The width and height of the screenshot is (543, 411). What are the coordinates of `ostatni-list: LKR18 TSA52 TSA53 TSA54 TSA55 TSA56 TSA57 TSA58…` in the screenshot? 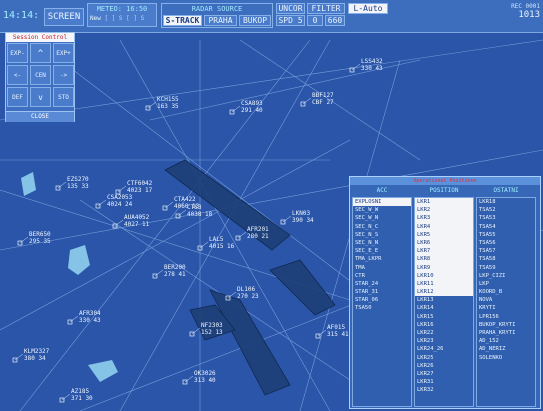 It's located at (506, 302).